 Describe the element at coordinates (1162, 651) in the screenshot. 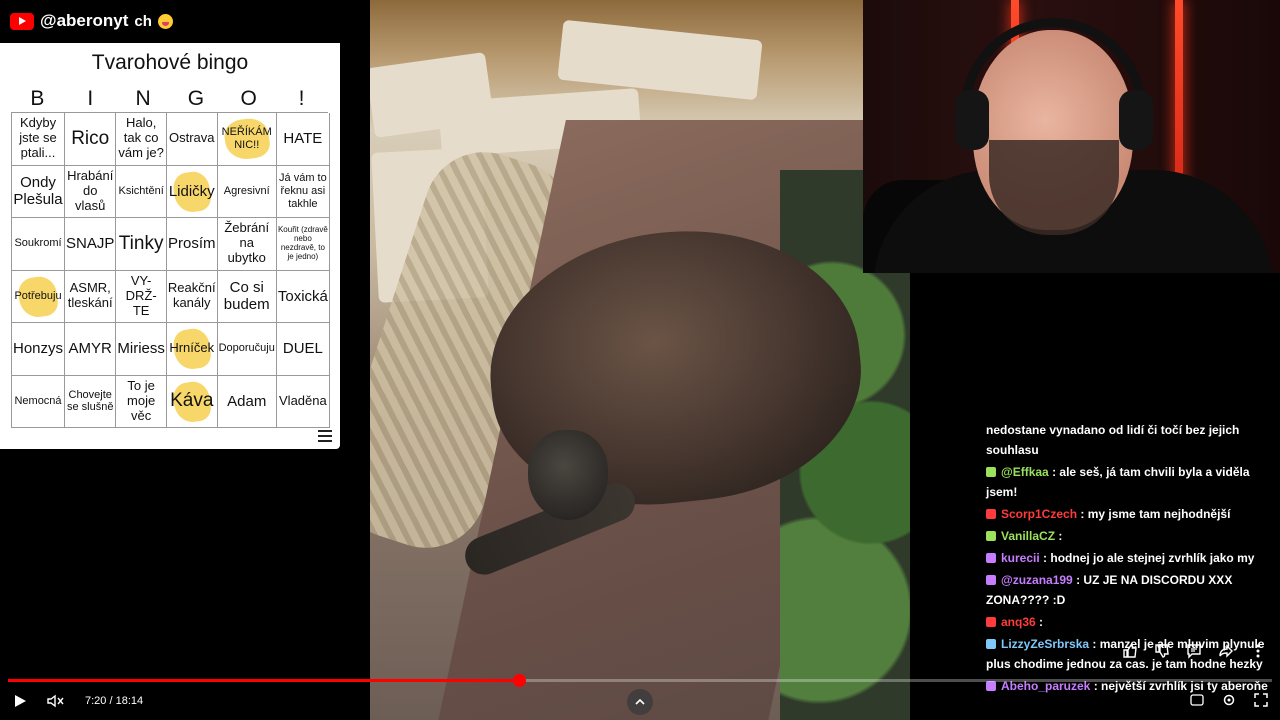

I see `dislike-icon` at that location.